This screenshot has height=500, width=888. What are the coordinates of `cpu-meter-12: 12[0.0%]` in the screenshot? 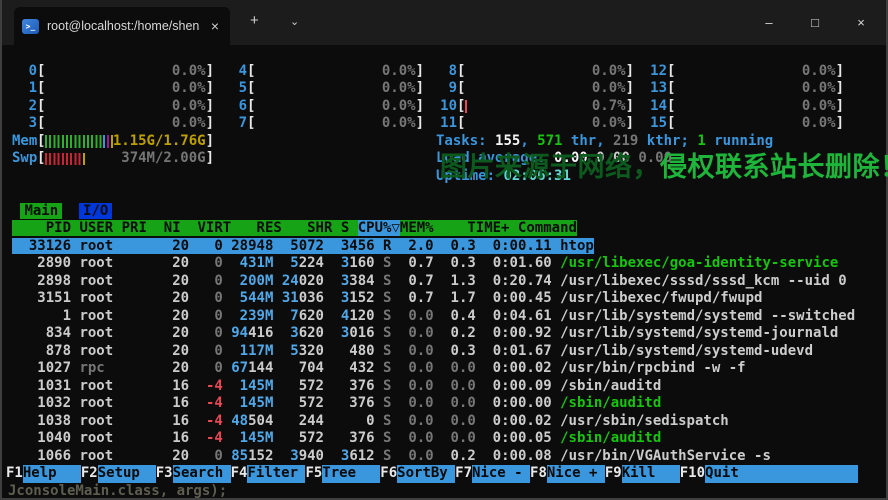 It's located at (747, 70).